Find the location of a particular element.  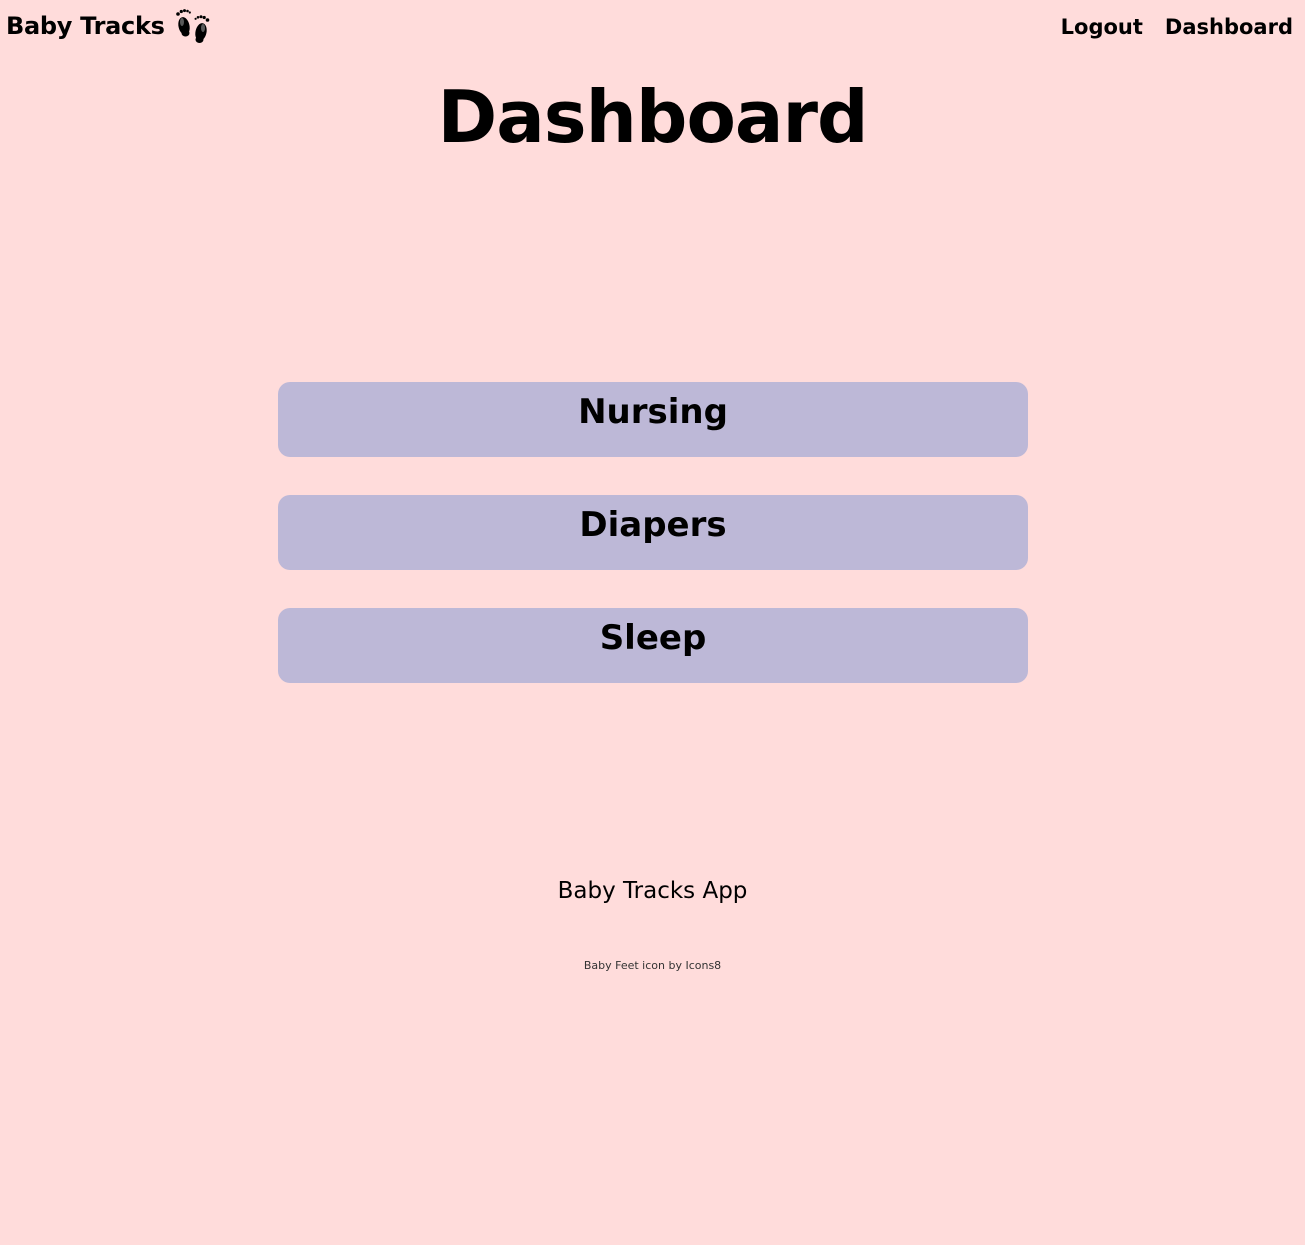

diapers-button: Diapers is located at coordinates (653, 532).